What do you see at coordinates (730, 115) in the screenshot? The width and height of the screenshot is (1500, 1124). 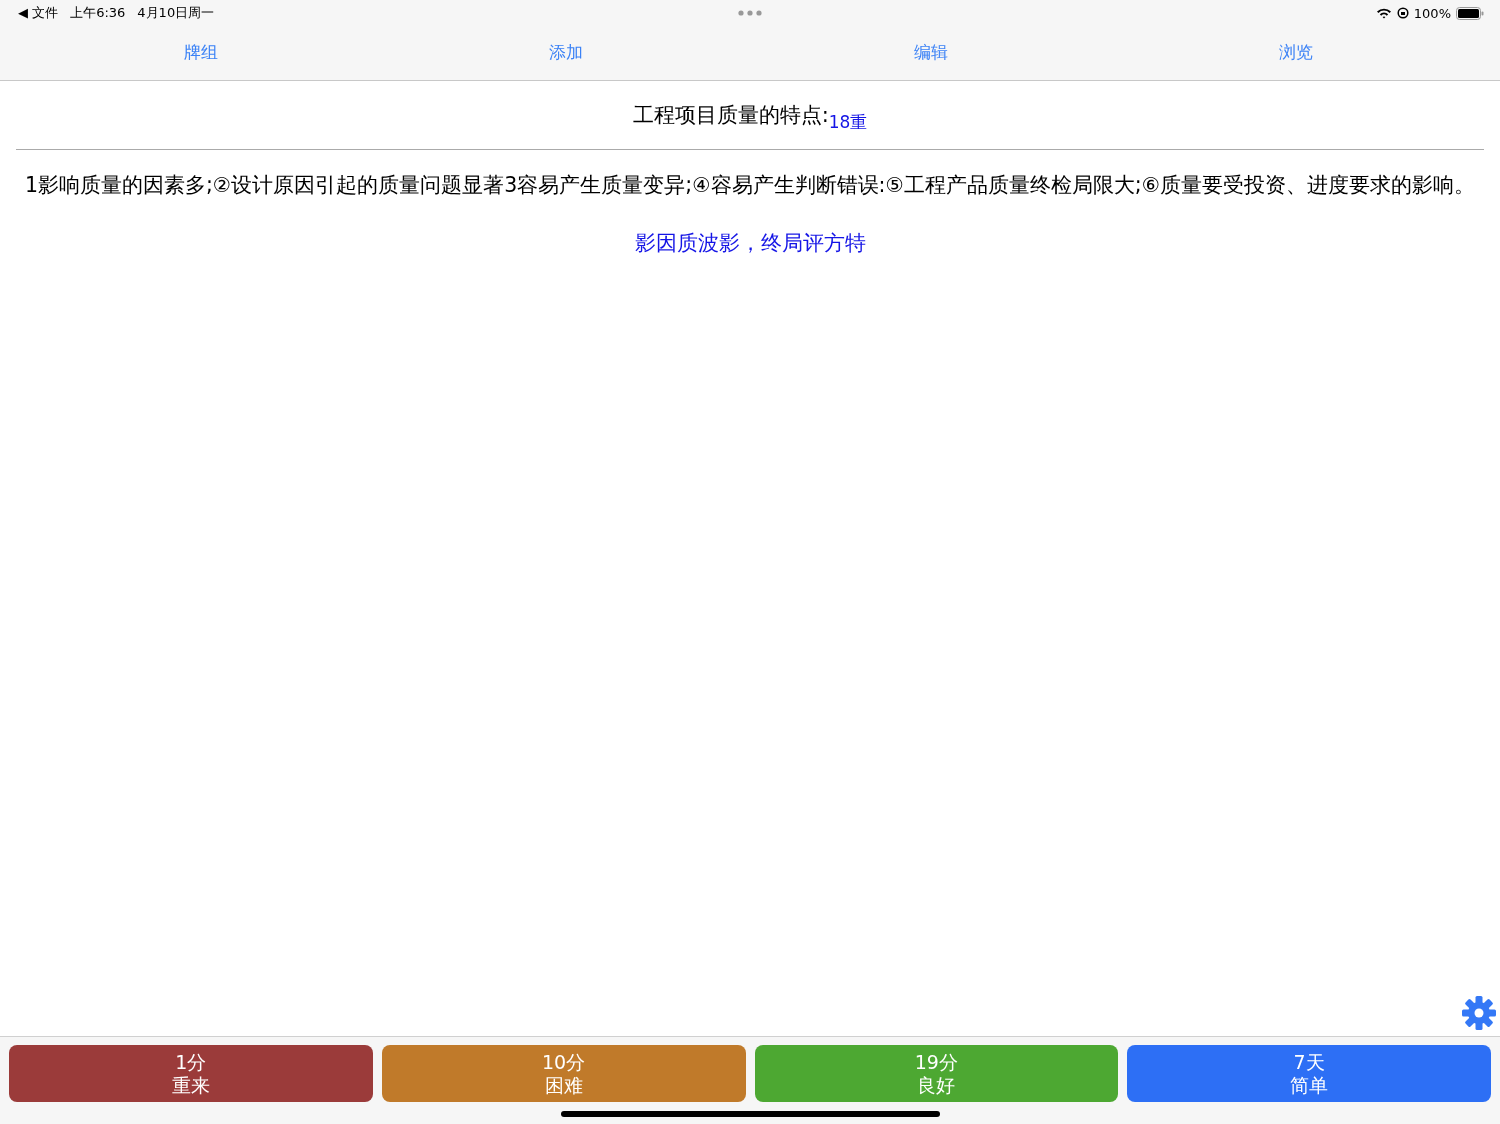 I see `card-question: 工程项目质量的特点:` at bounding box center [730, 115].